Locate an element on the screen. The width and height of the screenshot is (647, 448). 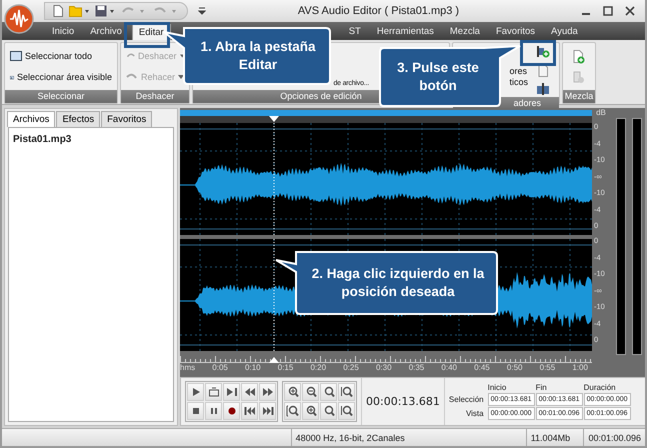
record-button is located at coordinates (231, 411).